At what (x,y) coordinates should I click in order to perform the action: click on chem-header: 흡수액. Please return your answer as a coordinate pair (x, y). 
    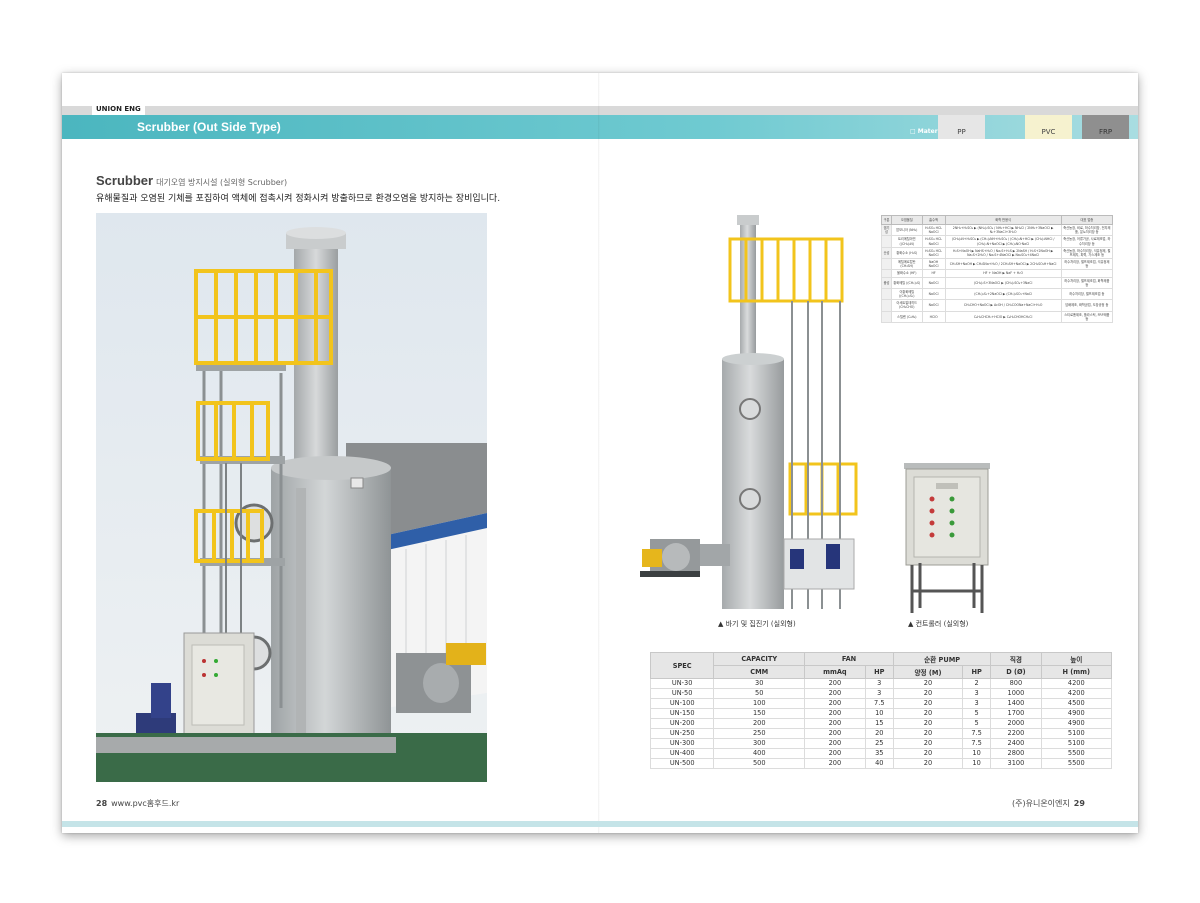
    Looking at the image, I should click on (933, 220).